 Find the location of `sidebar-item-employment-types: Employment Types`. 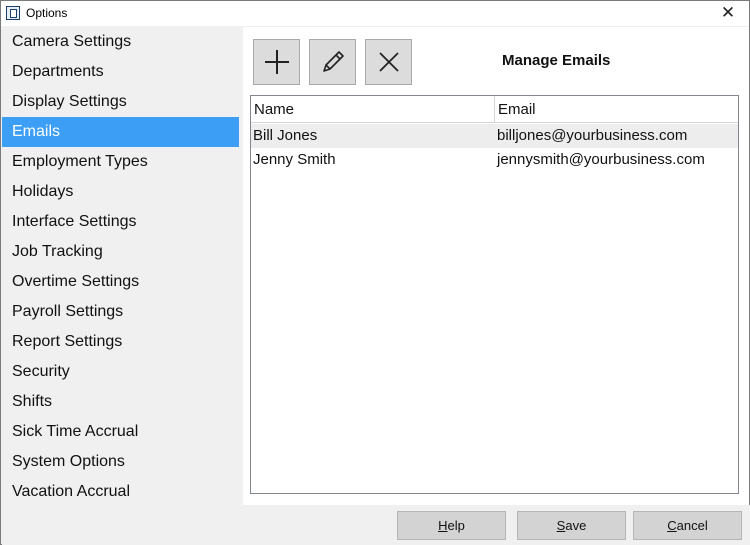

sidebar-item-employment-types: Employment Types is located at coordinates (120, 162).